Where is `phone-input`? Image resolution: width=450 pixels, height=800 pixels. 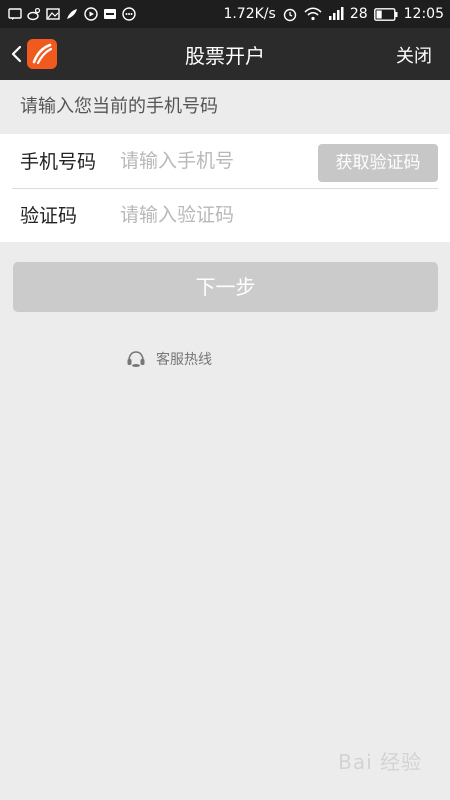 phone-input is located at coordinates (215, 161).